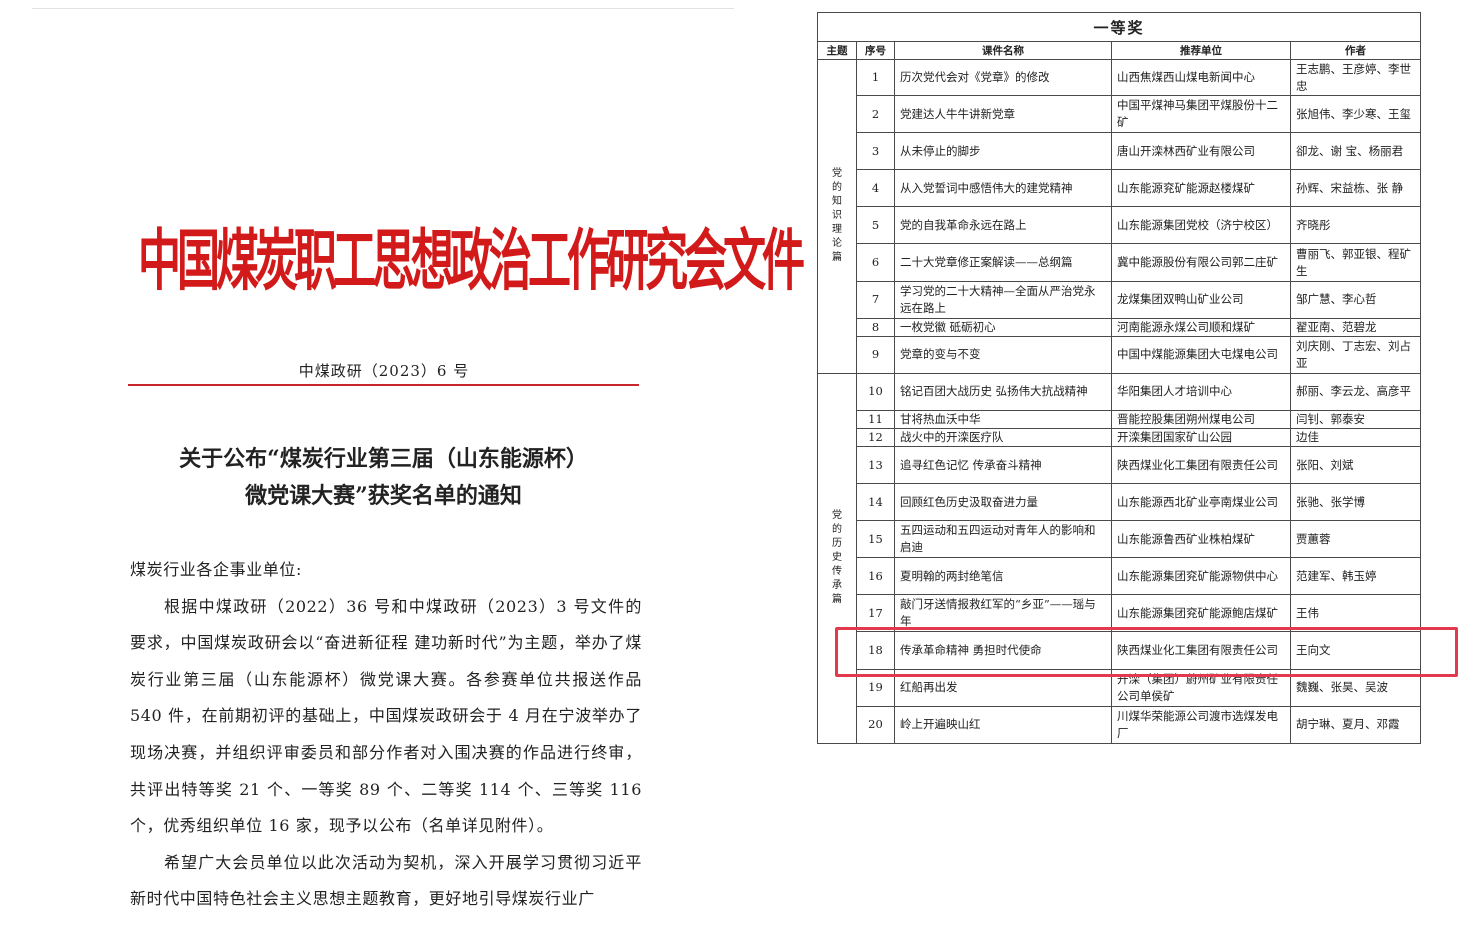 The width and height of the screenshot is (1484, 928). Describe the element at coordinates (1355, 151) in the screenshot. I see `author-names: 卻龙、谢 宝、杨丽君` at that location.